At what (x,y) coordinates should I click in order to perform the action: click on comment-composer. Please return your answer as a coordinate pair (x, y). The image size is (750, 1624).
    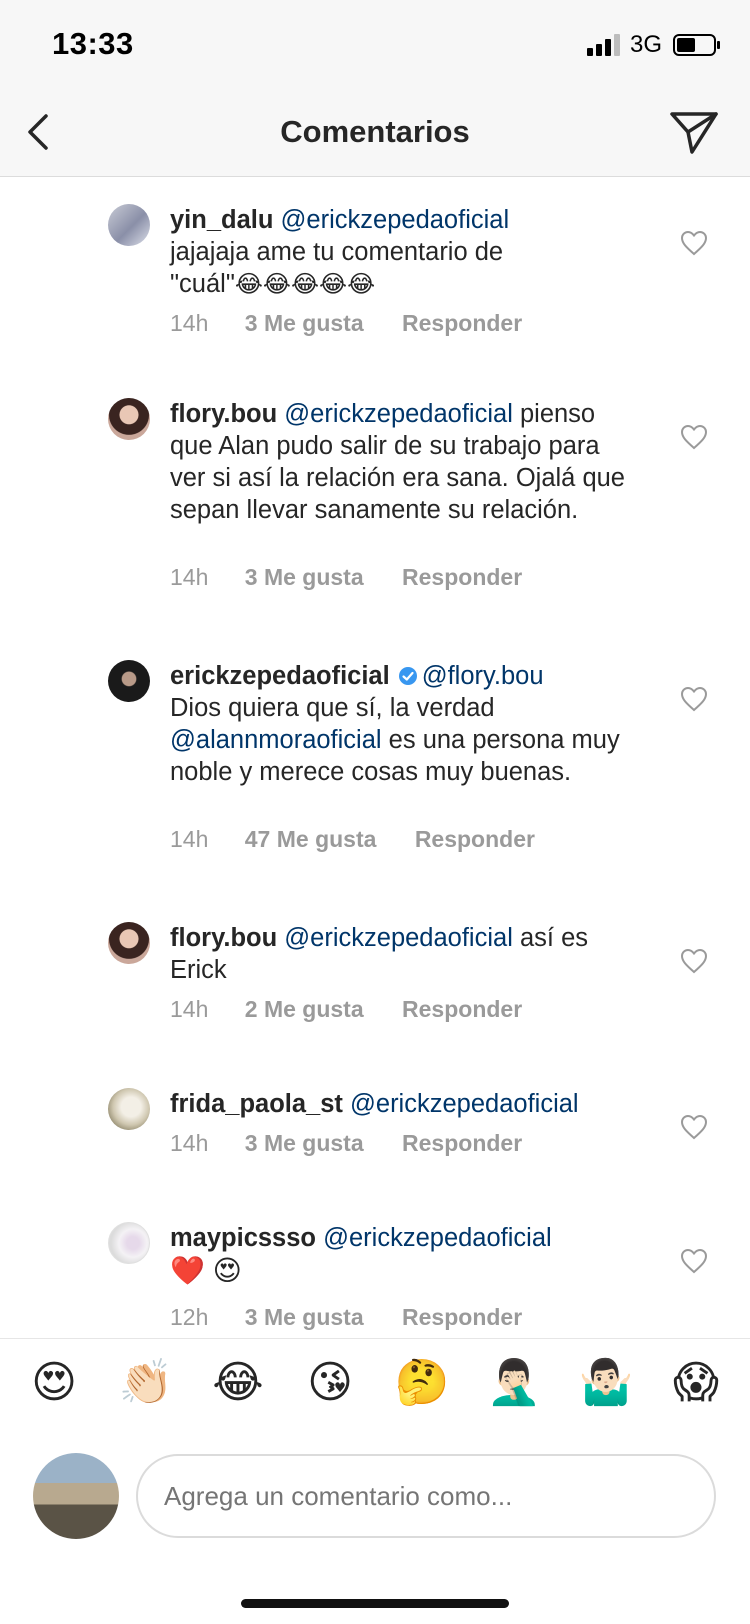
    Looking at the image, I should click on (375, 1505).